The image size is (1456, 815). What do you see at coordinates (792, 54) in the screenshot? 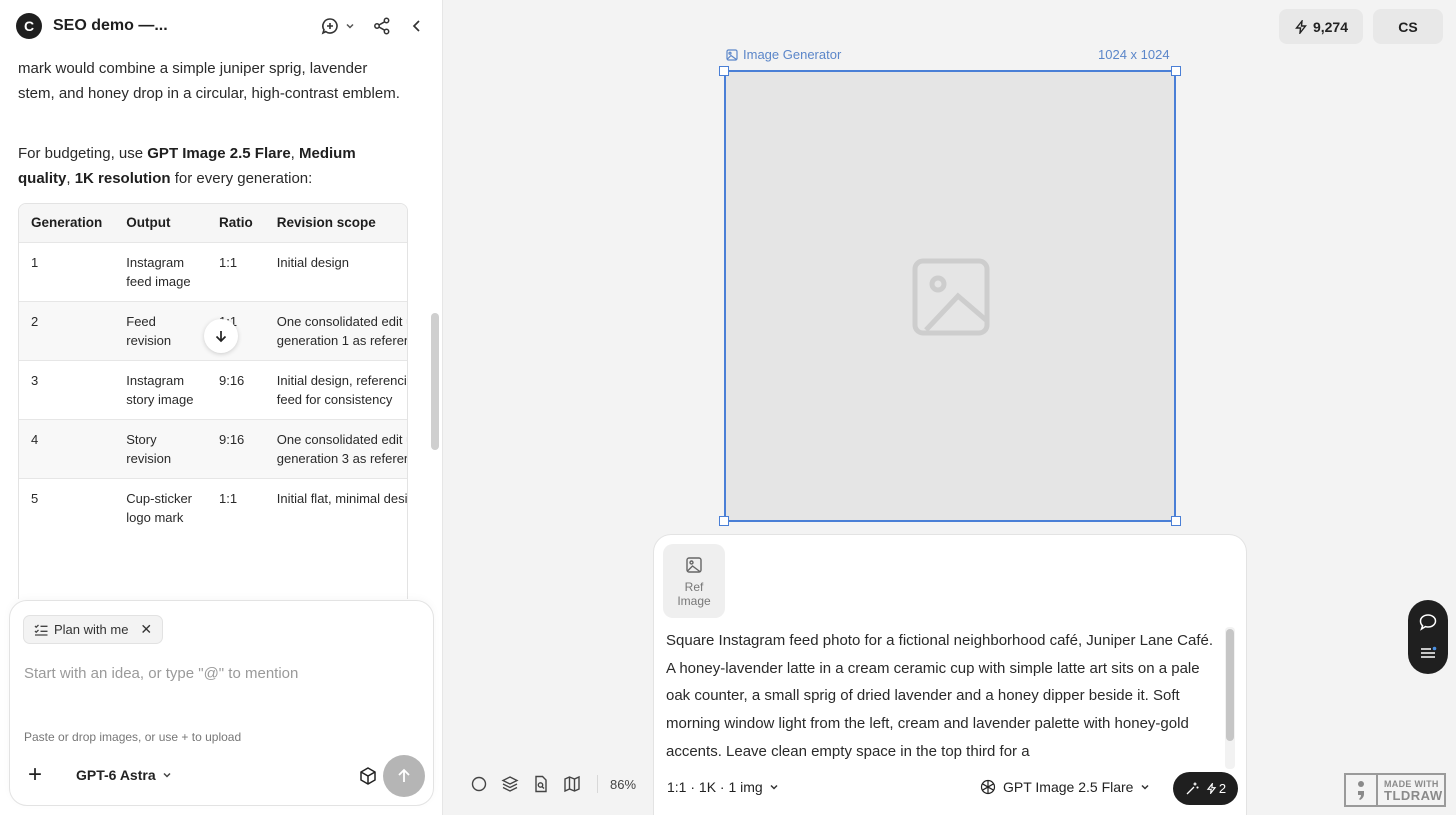
I see `frame-label-text: Image Generator` at bounding box center [792, 54].